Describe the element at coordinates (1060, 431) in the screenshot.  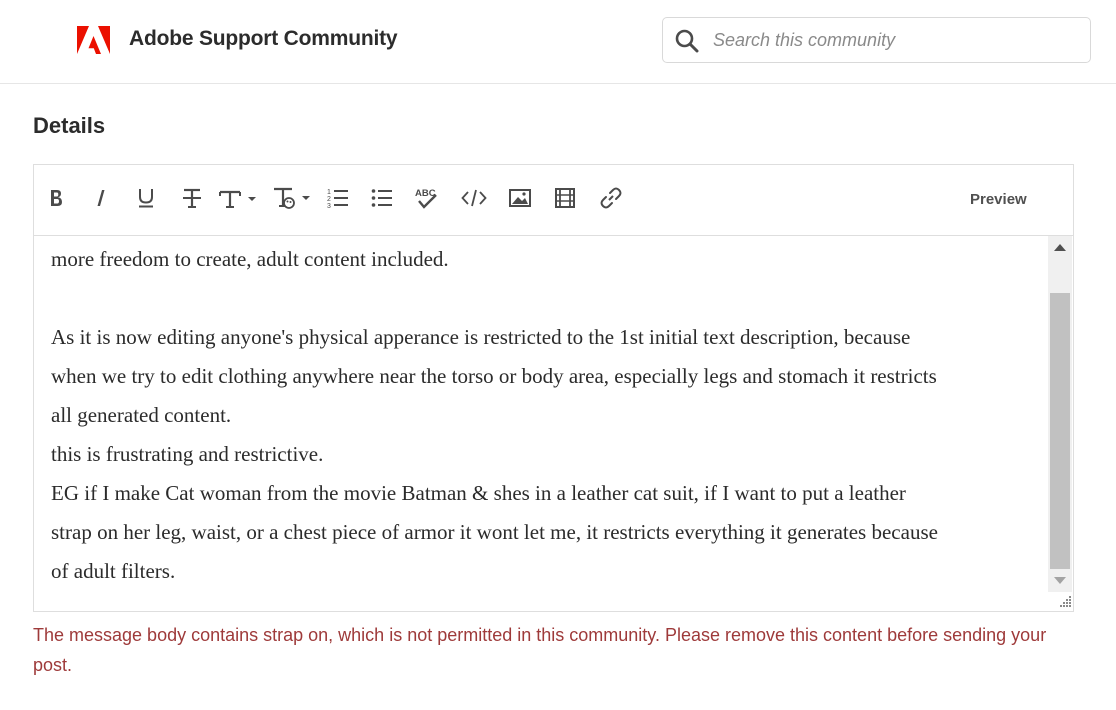
I see `scroll-thumb` at that location.